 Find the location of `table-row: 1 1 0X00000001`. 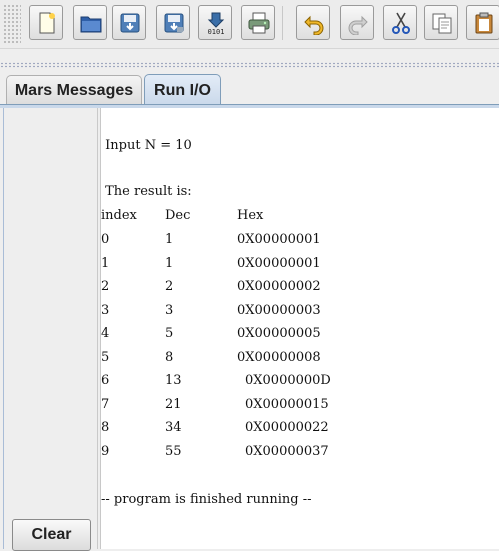

table-row: 1 1 0X00000001 is located at coordinates (300, 264).